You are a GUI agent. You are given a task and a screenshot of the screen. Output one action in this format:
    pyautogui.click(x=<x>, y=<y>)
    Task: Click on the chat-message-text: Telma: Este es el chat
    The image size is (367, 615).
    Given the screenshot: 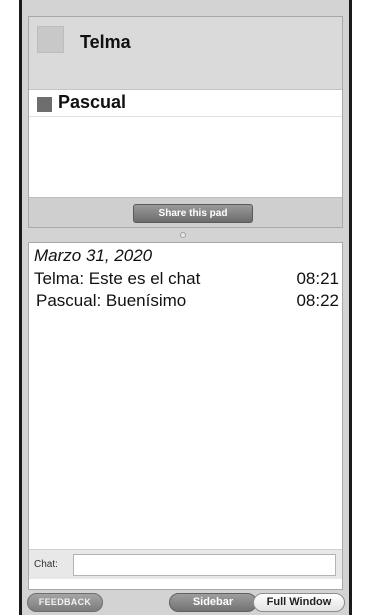 What is the action you would take?
    pyautogui.click(x=117, y=278)
    